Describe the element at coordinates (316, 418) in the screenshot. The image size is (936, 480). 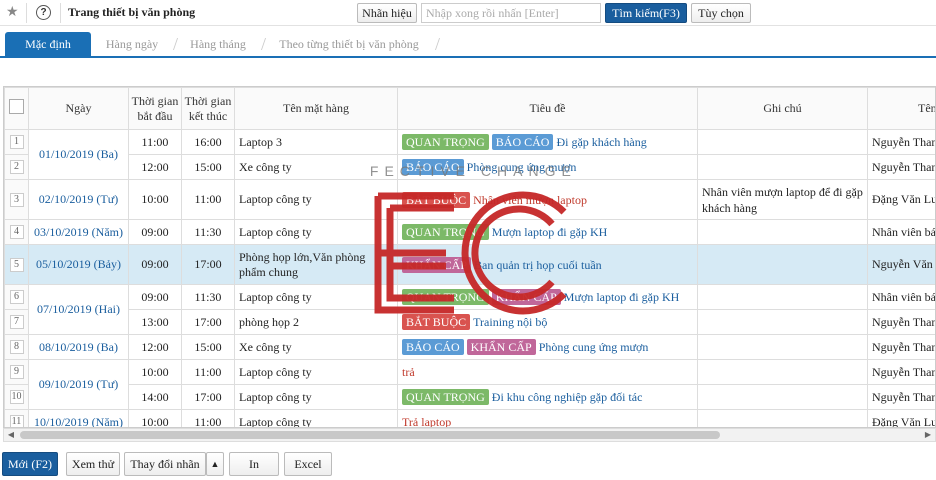
I see `item-name: Laptop công ty` at that location.